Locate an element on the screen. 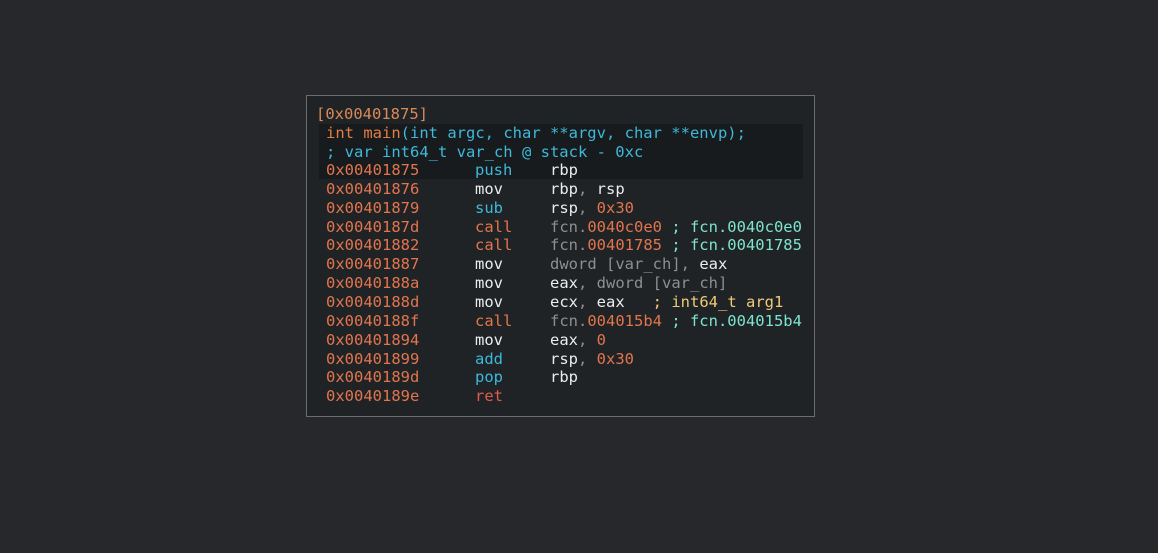 This screenshot has height=553, width=1158. operand-token: 0 is located at coordinates (601, 339).